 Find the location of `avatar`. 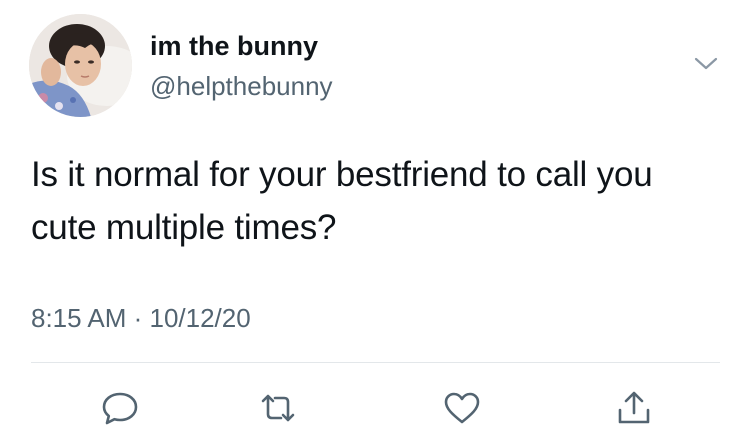

avatar is located at coordinates (80, 65).